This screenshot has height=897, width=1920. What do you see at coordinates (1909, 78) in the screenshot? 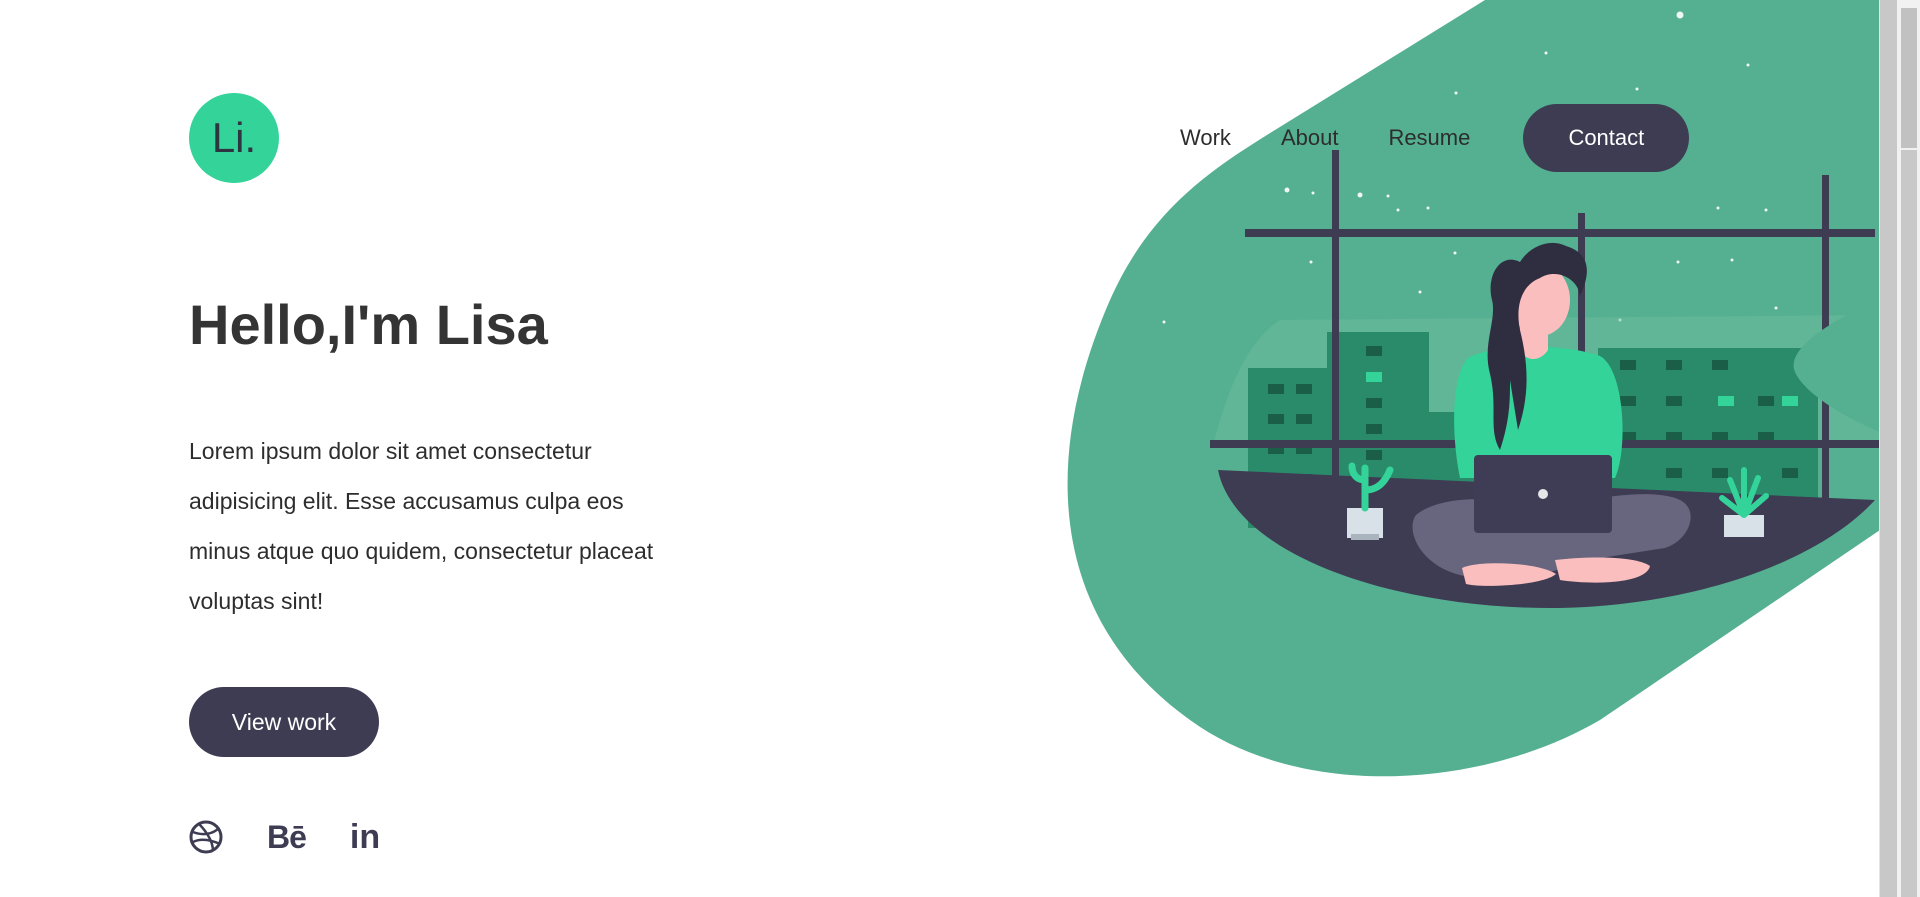
I see `scrollbar-thumb` at bounding box center [1909, 78].